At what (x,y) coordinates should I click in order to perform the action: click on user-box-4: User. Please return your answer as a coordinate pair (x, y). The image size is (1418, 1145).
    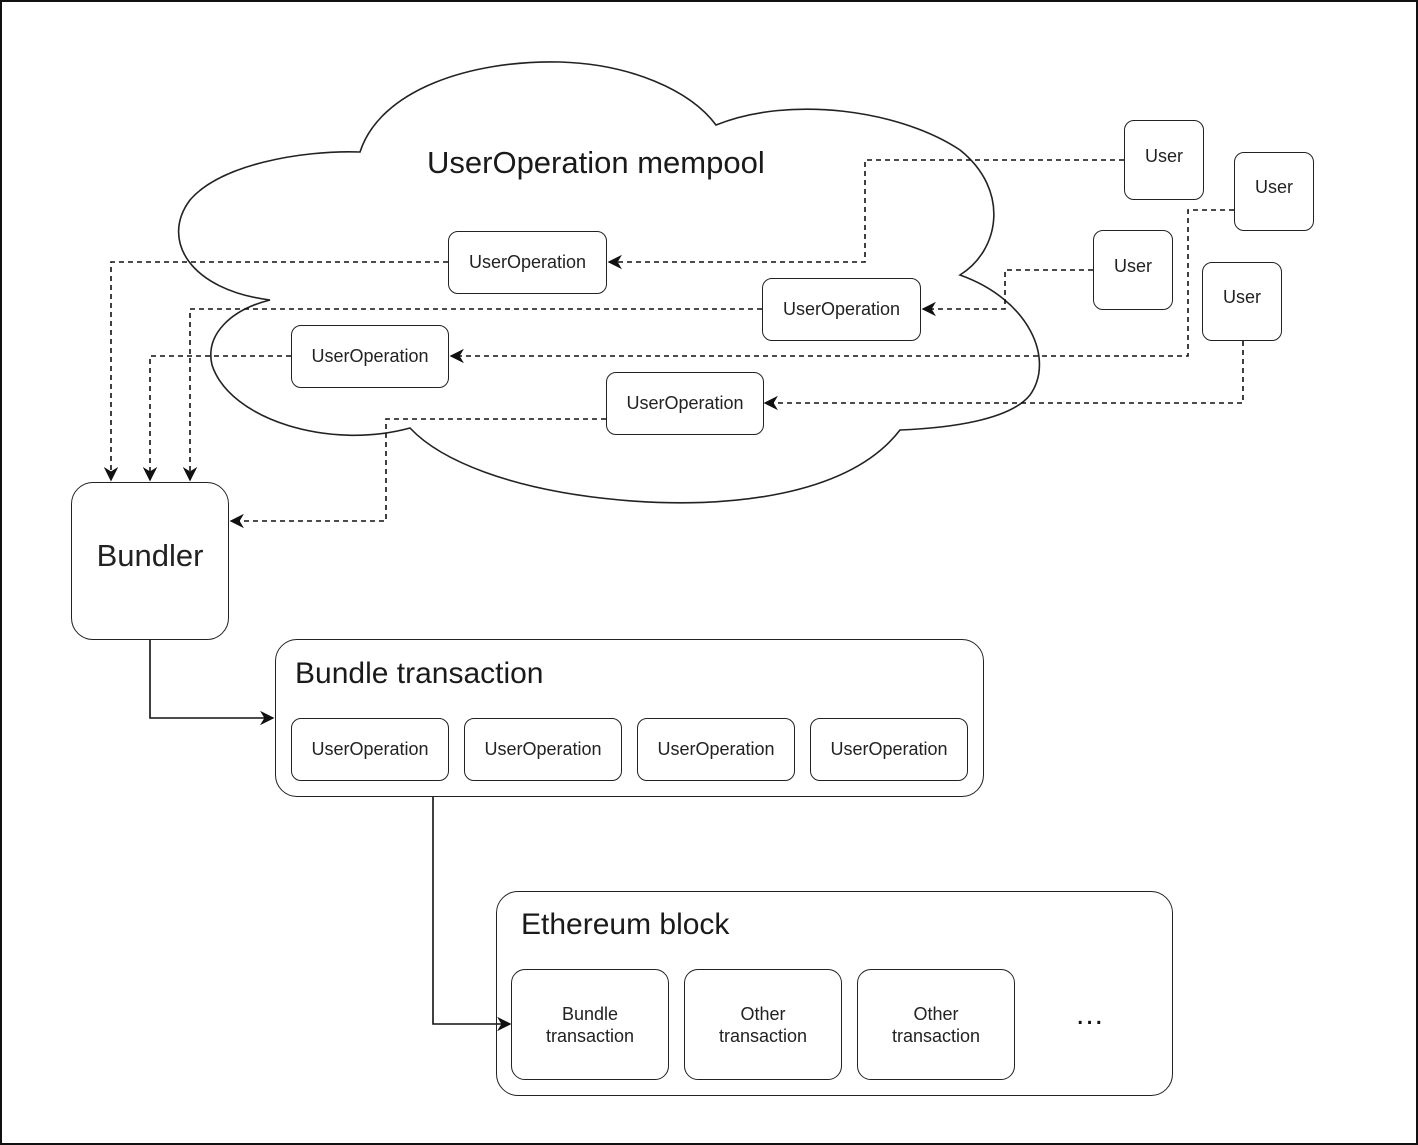
    Looking at the image, I should click on (1242, 301).